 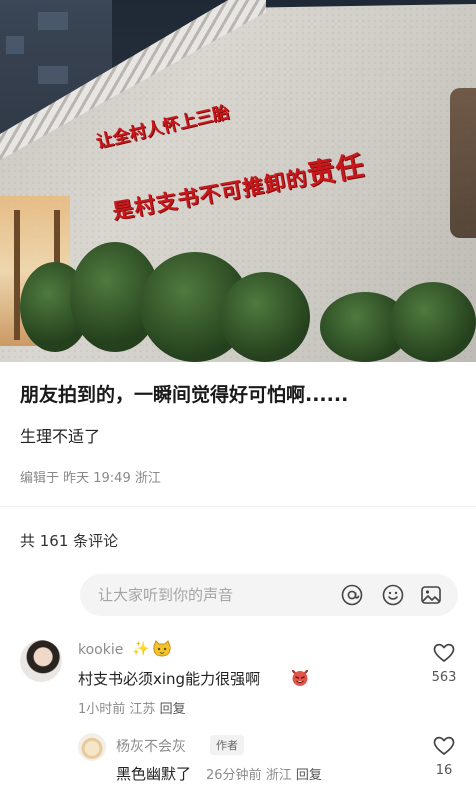 I want to click on tree-trunk, so click(x=463, y=163).